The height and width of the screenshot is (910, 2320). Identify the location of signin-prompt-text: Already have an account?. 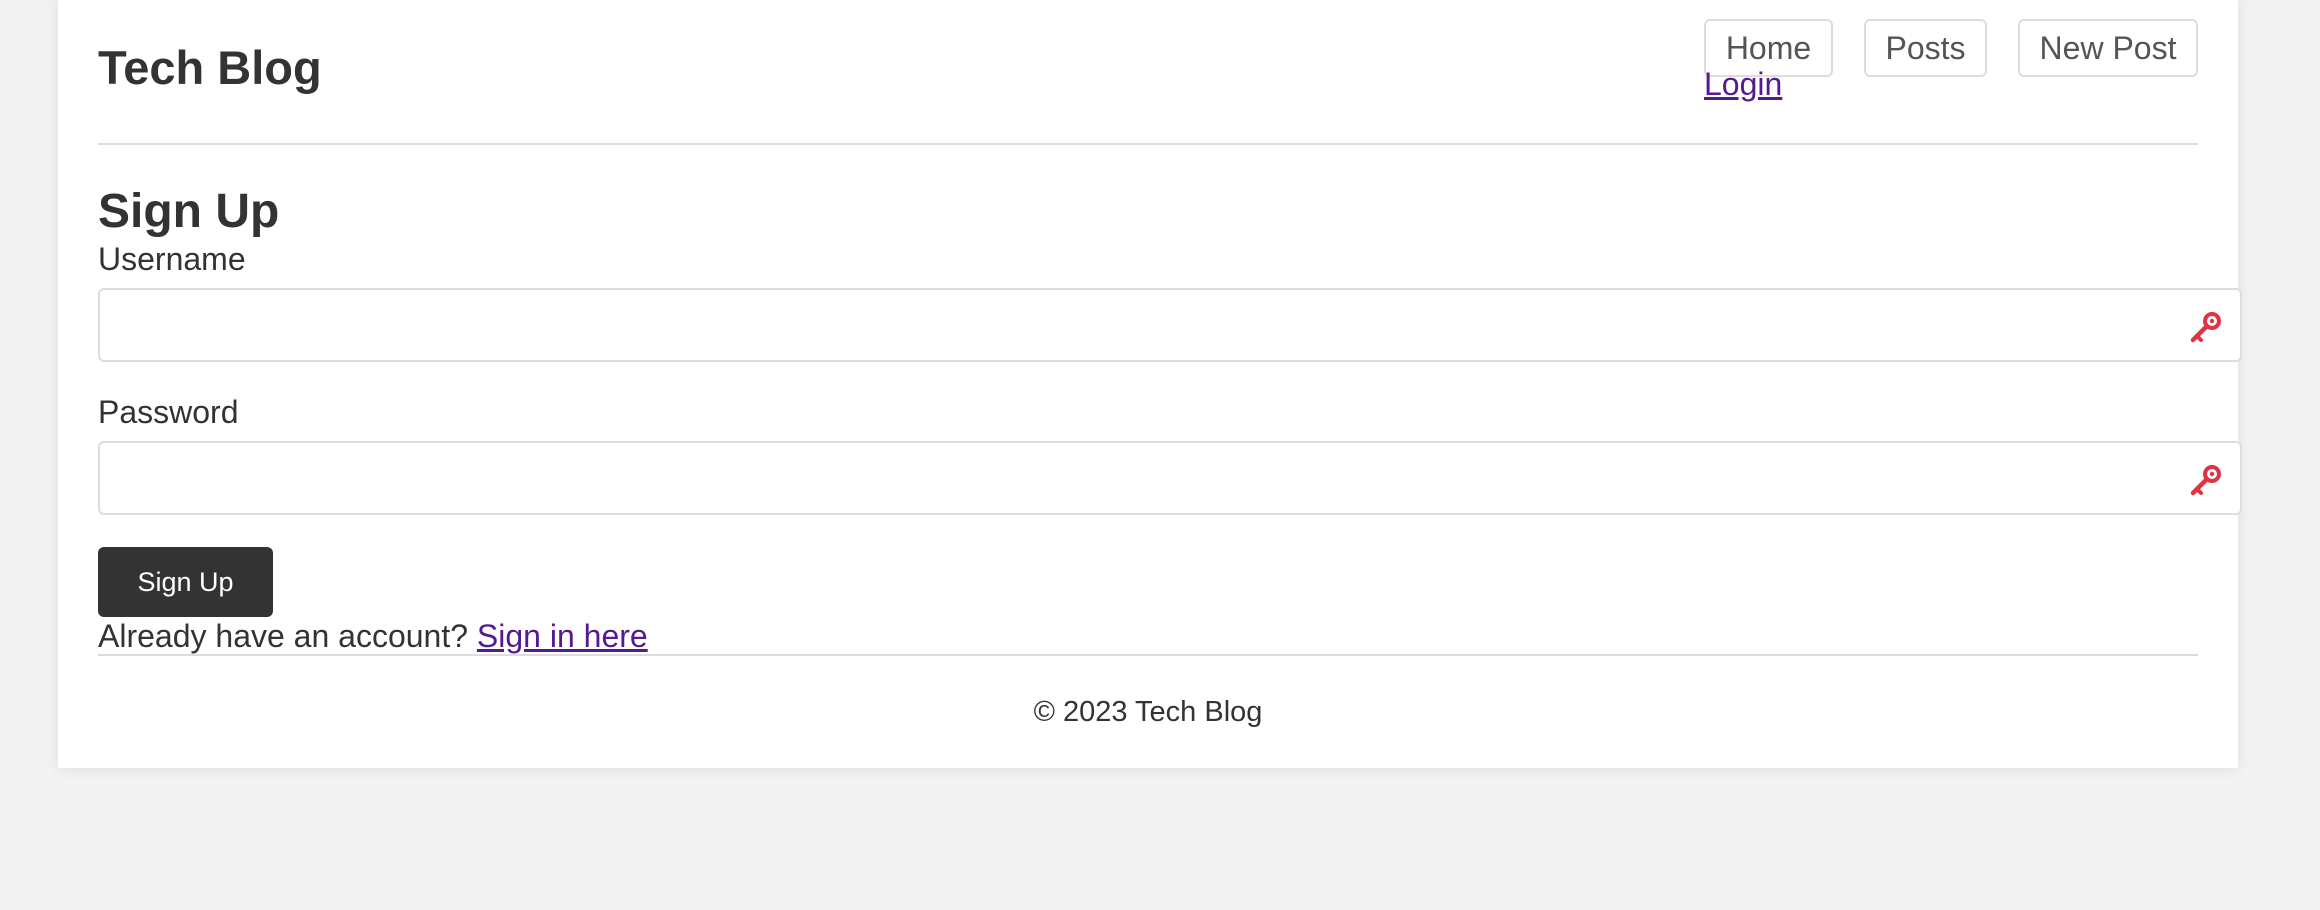
(283, 636).